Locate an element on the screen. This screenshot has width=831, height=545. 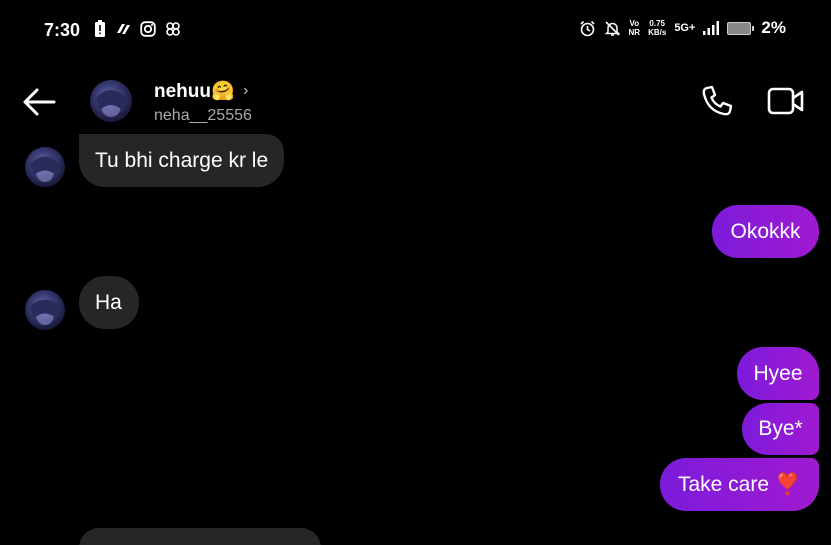
video-call-button is located at coordinates (786, 101).